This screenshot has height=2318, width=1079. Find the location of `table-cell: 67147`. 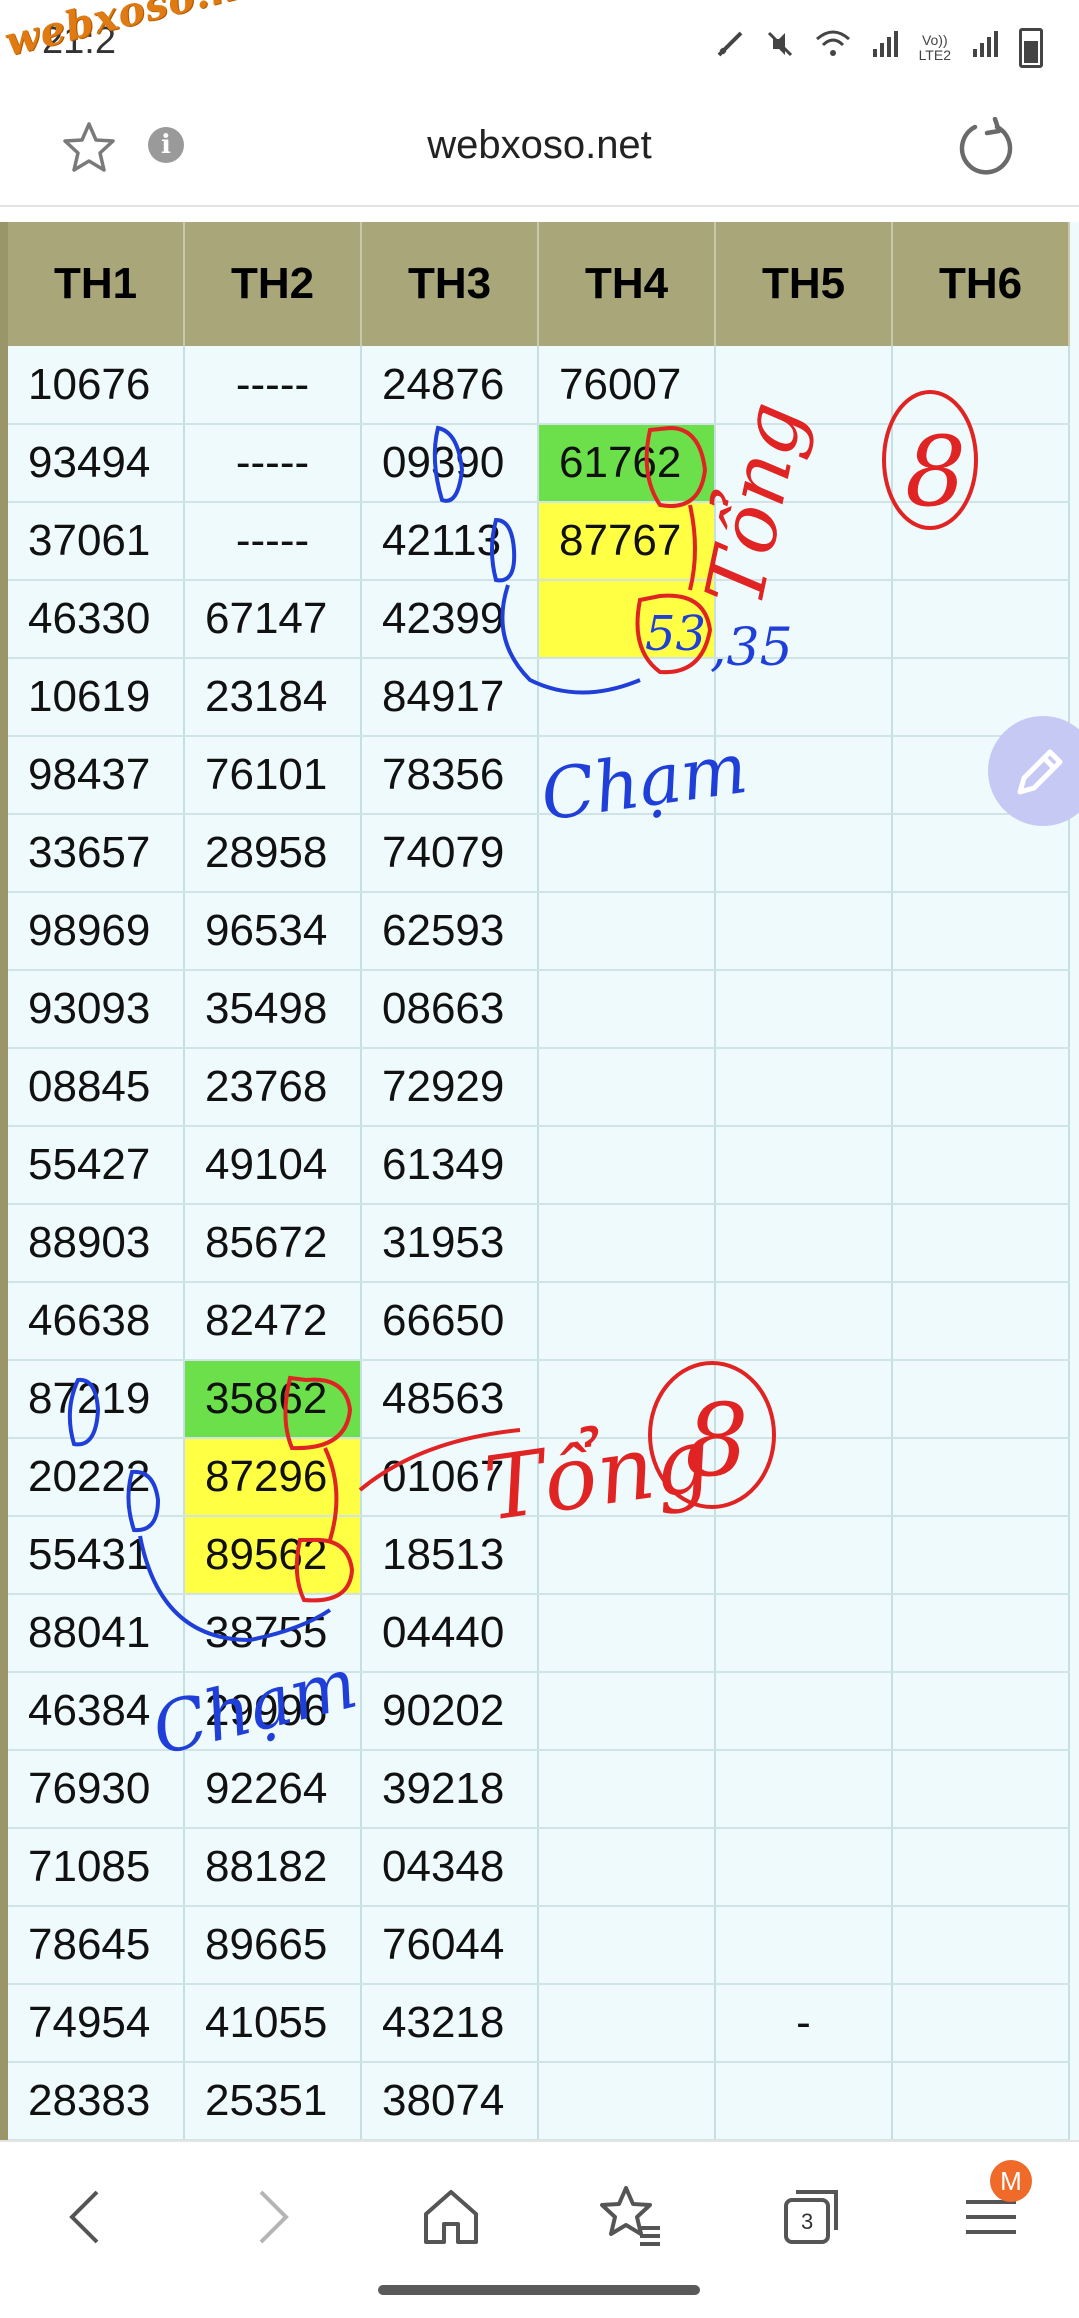

table-cell: 67147 is located at coordinates (273, 619).